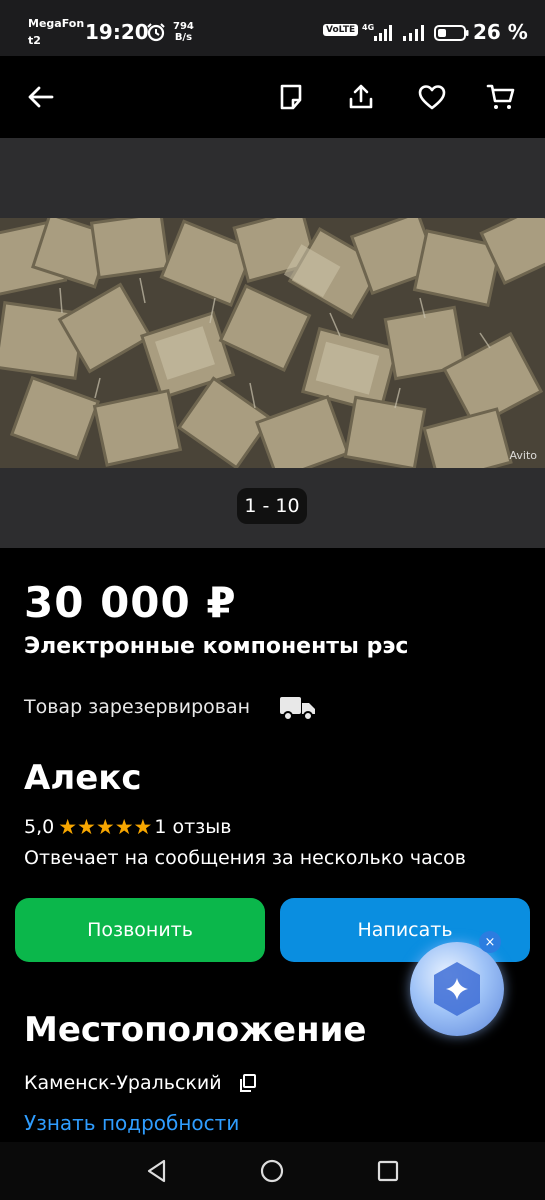 This screenshot has height=1200, width=545. Describe the element at coordinates (130, 602) in the screenshot. I see `price: 30 000 ₽` at that location.